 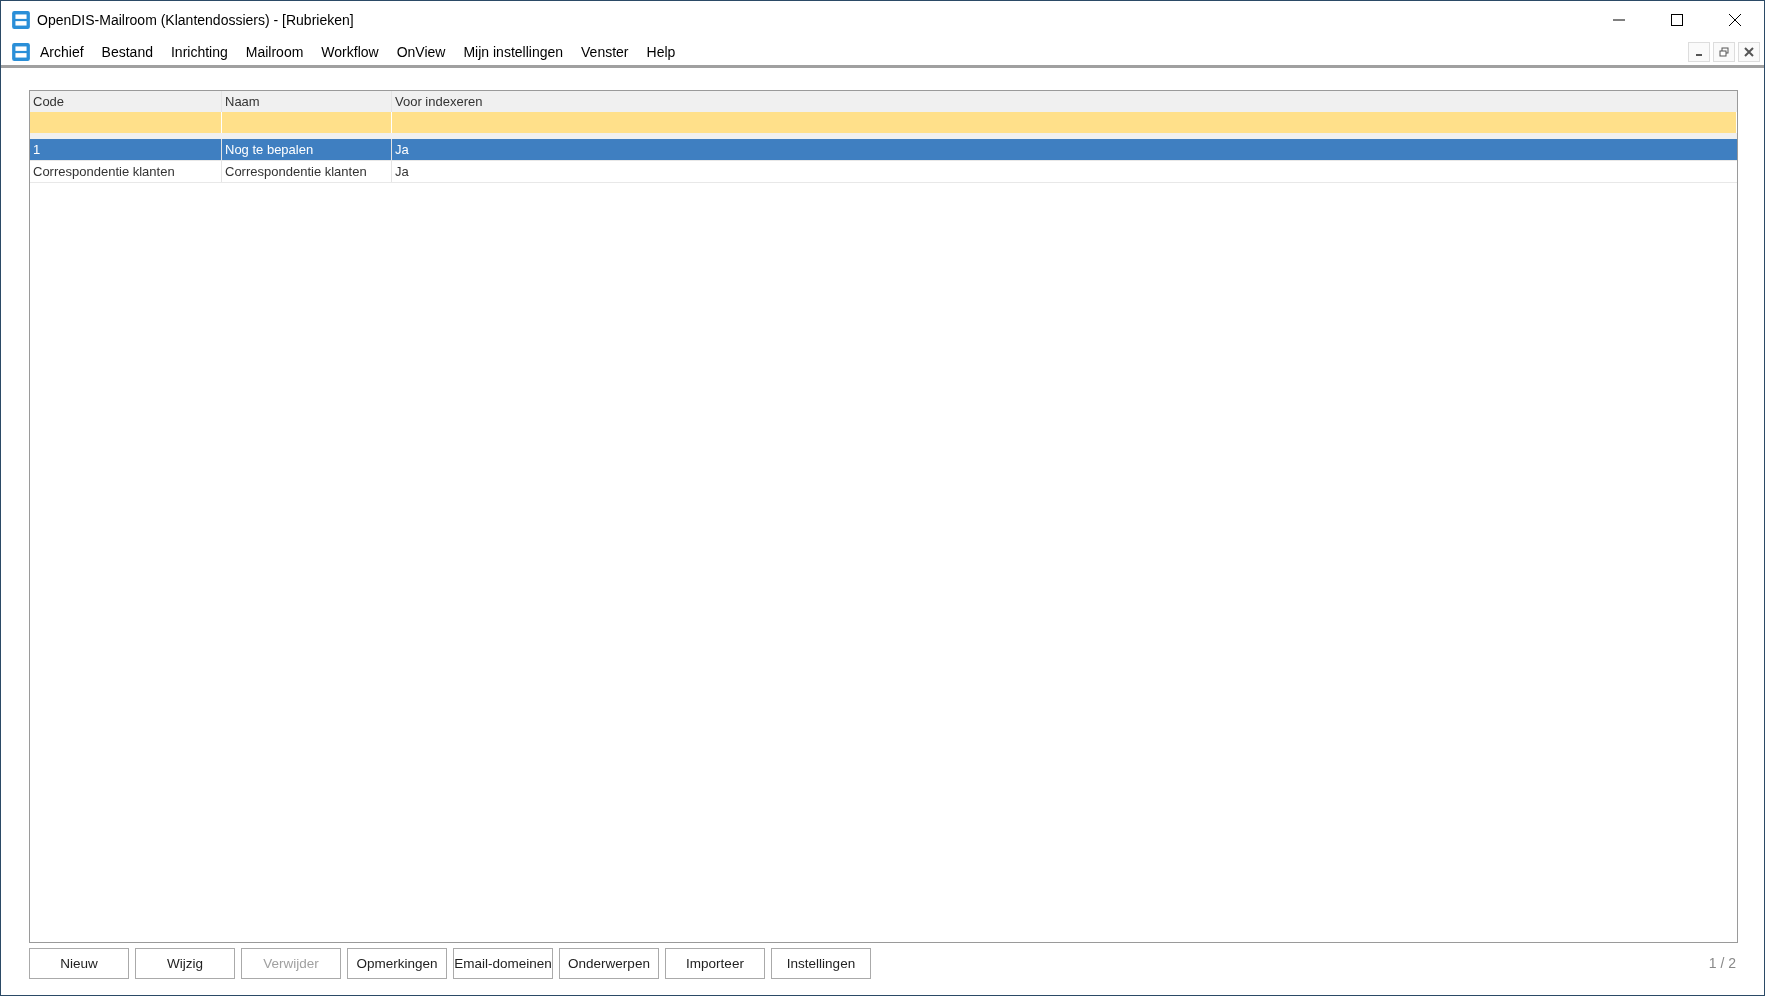 What do you see at coordinates (715, 963) in the screenshot?
I see `action-button: Importeer` at bounding box center [715, 963].